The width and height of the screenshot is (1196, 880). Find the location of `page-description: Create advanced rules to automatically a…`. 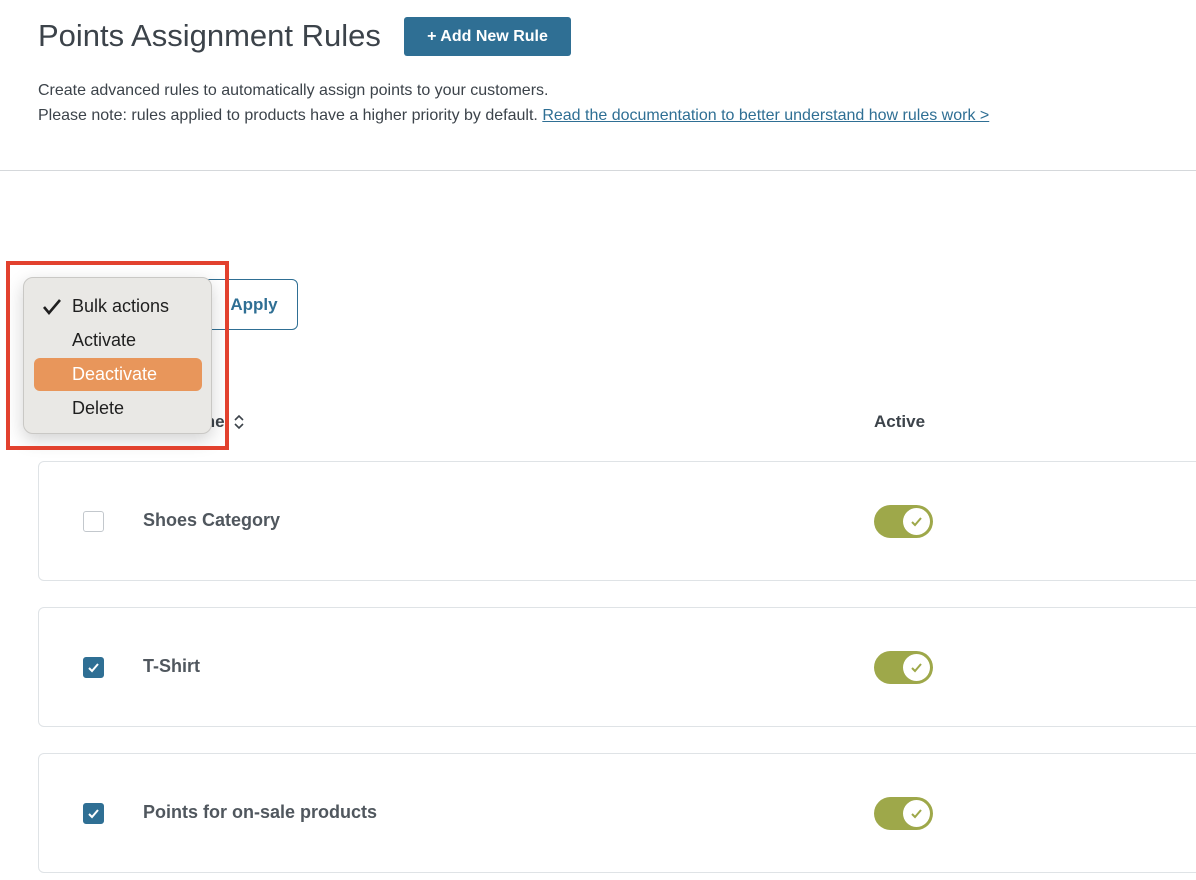

page-description: Create advanced rules to automatically a… is located at coordinates (513, 103).